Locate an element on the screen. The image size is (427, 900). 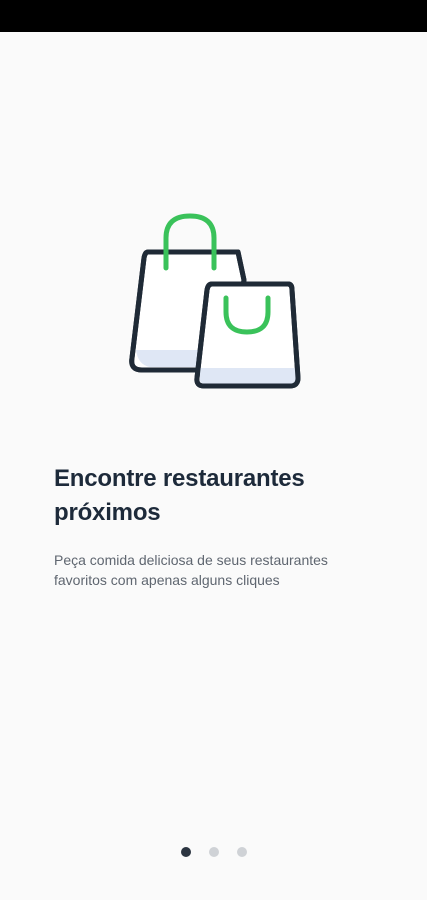
onboarding-title: Encontre restaurantes próximos is located at coordinates (179, 495).